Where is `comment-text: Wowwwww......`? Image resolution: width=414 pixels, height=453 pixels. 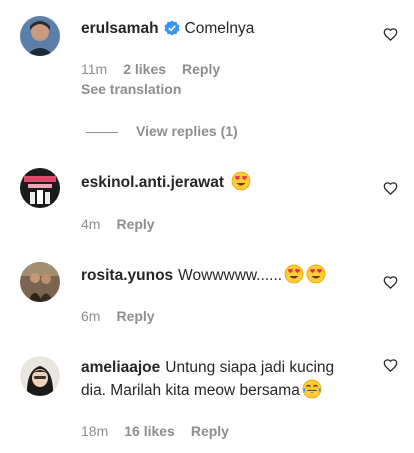 comment-text: Wowwwww...... is located at coordinates (230, 275).